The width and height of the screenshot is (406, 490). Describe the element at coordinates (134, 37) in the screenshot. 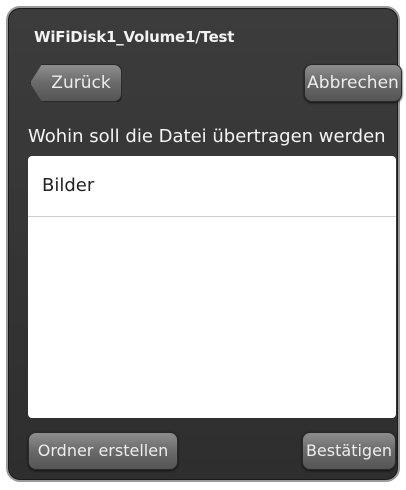

I see `dialog-title: WiFiDisk1_Volume1/Test` at that location.